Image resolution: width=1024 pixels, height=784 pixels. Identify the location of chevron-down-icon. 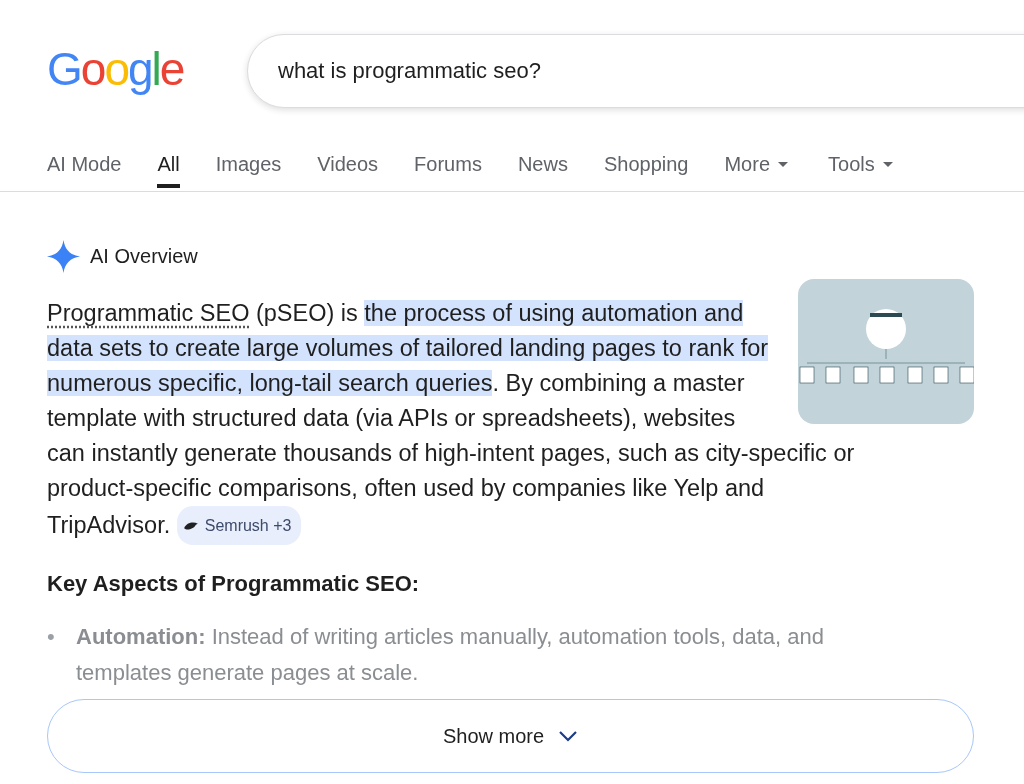
(568, 736).